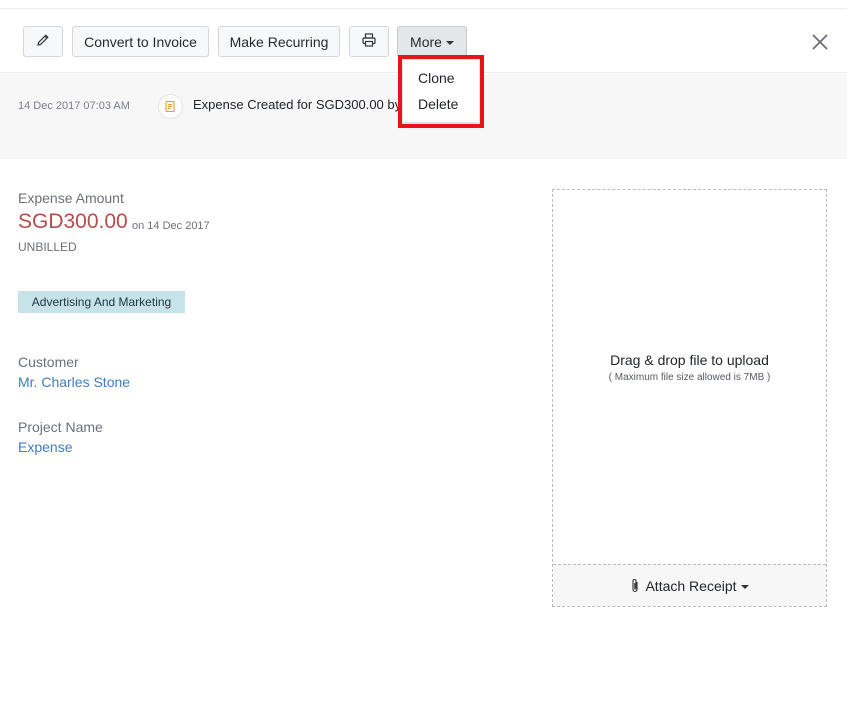 The image size is (847, 705). What do you see at coordinates (279, 41) in the screenshot?
I see `make-recurring-button: Make Recurring` at bounding box center [279, 41].